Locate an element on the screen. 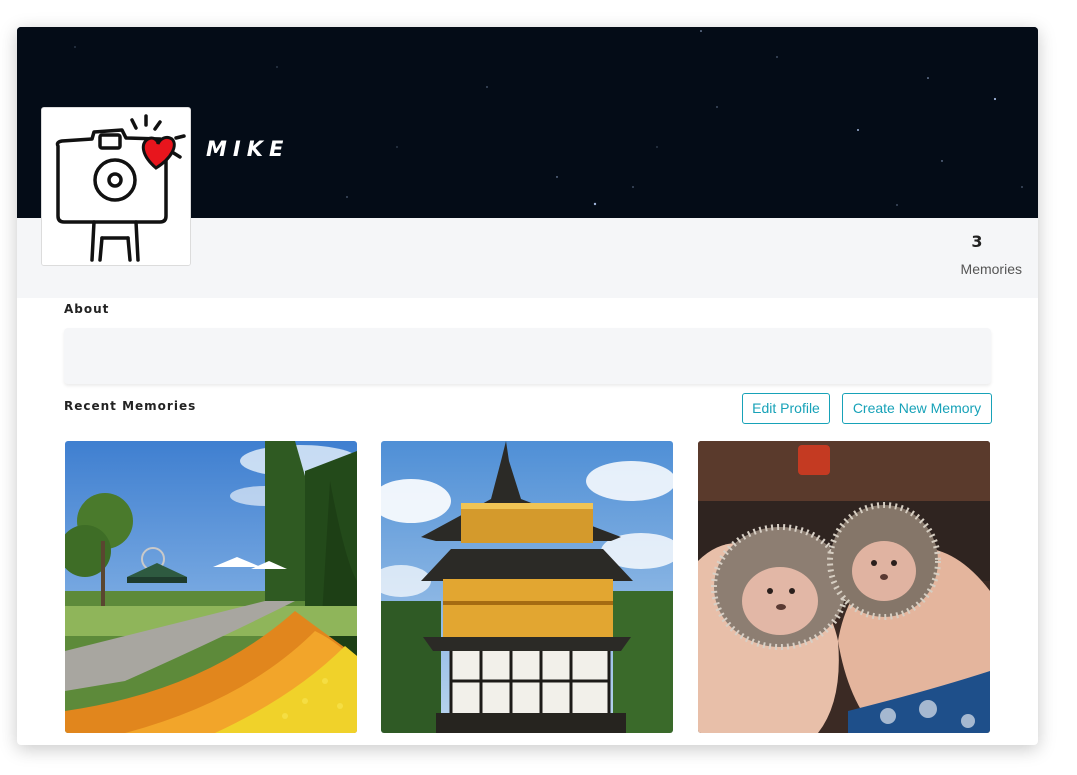 This screenshot has height=775, width=1077. flower-garden-image is located at coordinates (211, 587).